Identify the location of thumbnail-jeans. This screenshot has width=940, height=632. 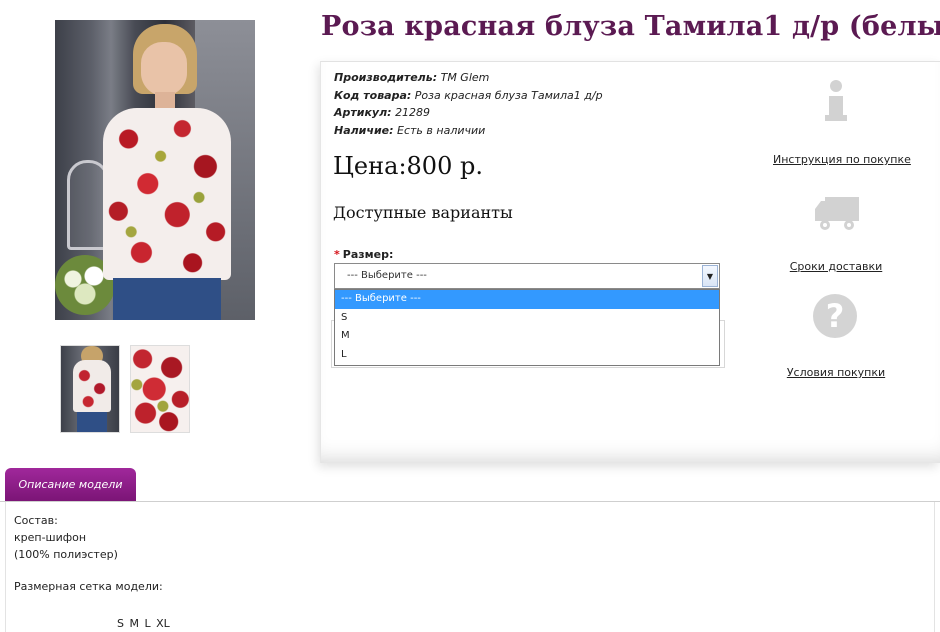
(92, 422).